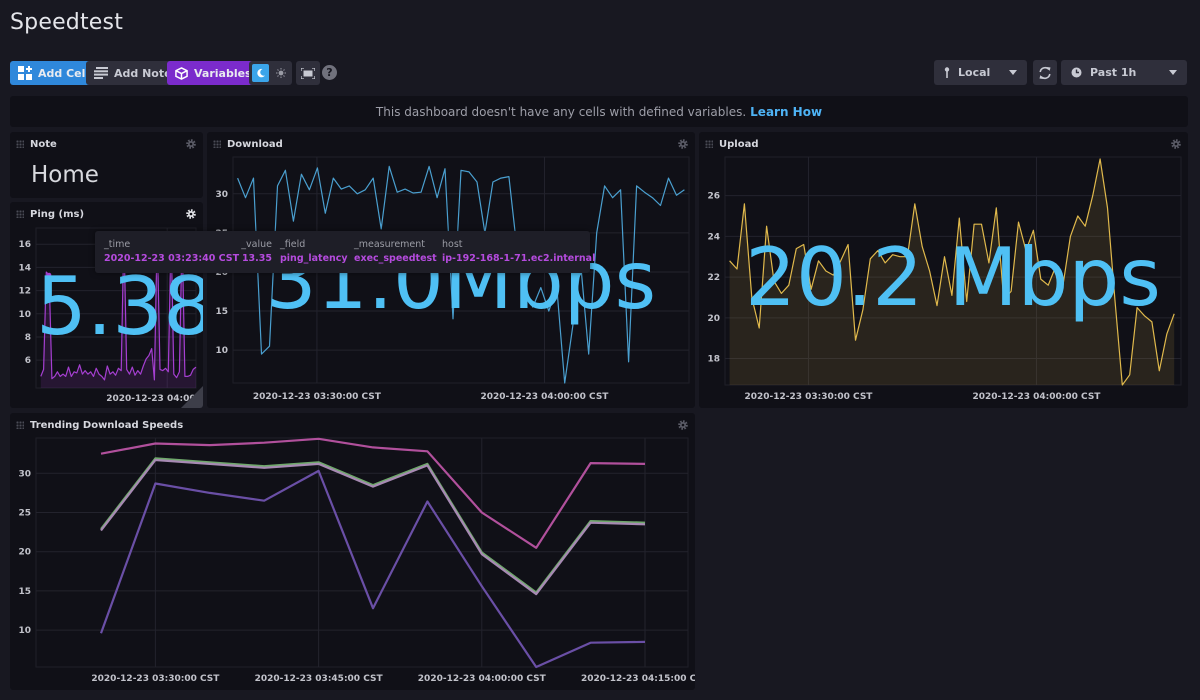 The image size is (1200, 700). I want to click on y-tick-label: 25, so click(24, 514).